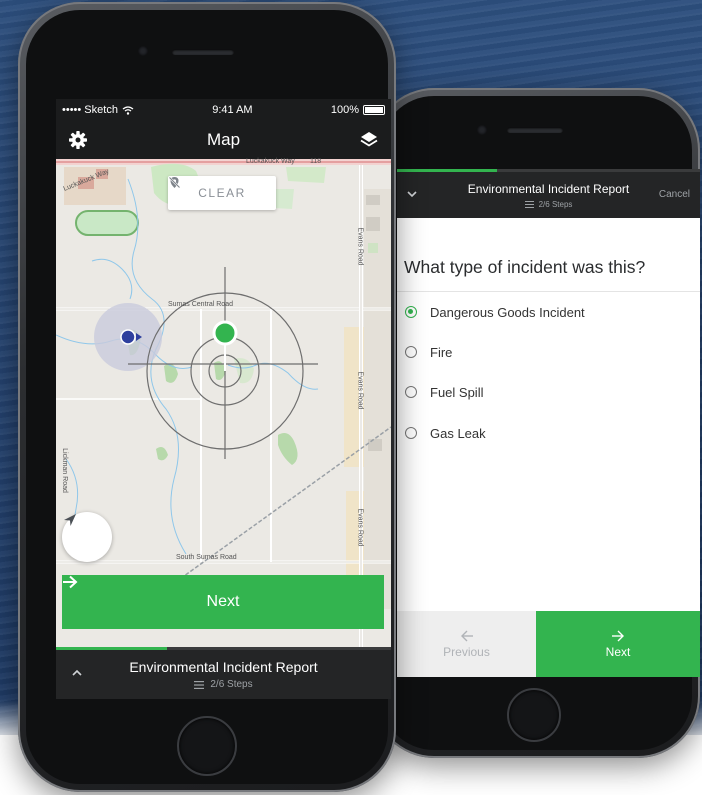 The height and width of the screenshot is (795, 702). Describe the element at coordinates (373, 110) in the screenshot. I see `battery-icon` at that location.